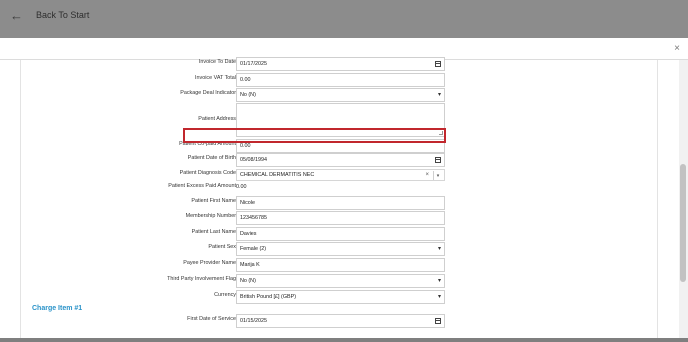 This screenshot has height=342, width=688. I want to click on patient-sex-value: Female (2), so click(253, 249).